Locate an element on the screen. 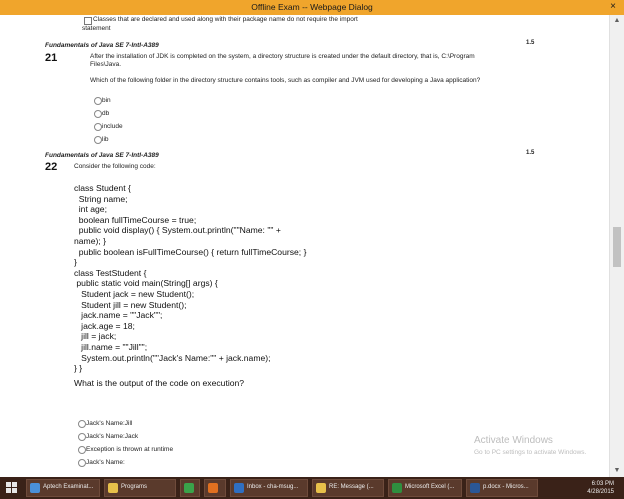  activate-windows-title: Activate Windows is located at coordinates (513, 440).